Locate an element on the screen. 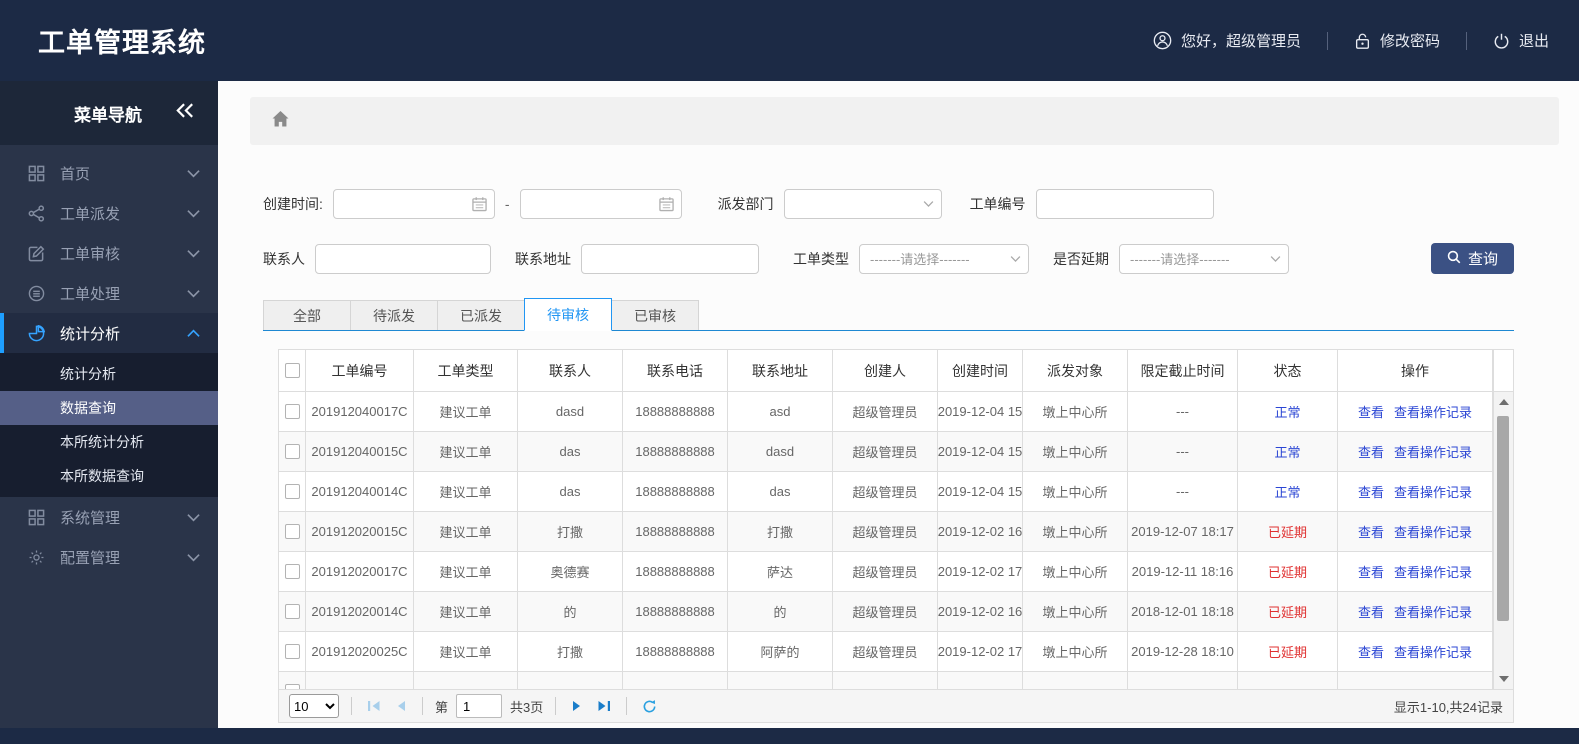 The width and height of the screenshot is (1579, 744). scroll-up-icon is located at coordinates (1503, 402).